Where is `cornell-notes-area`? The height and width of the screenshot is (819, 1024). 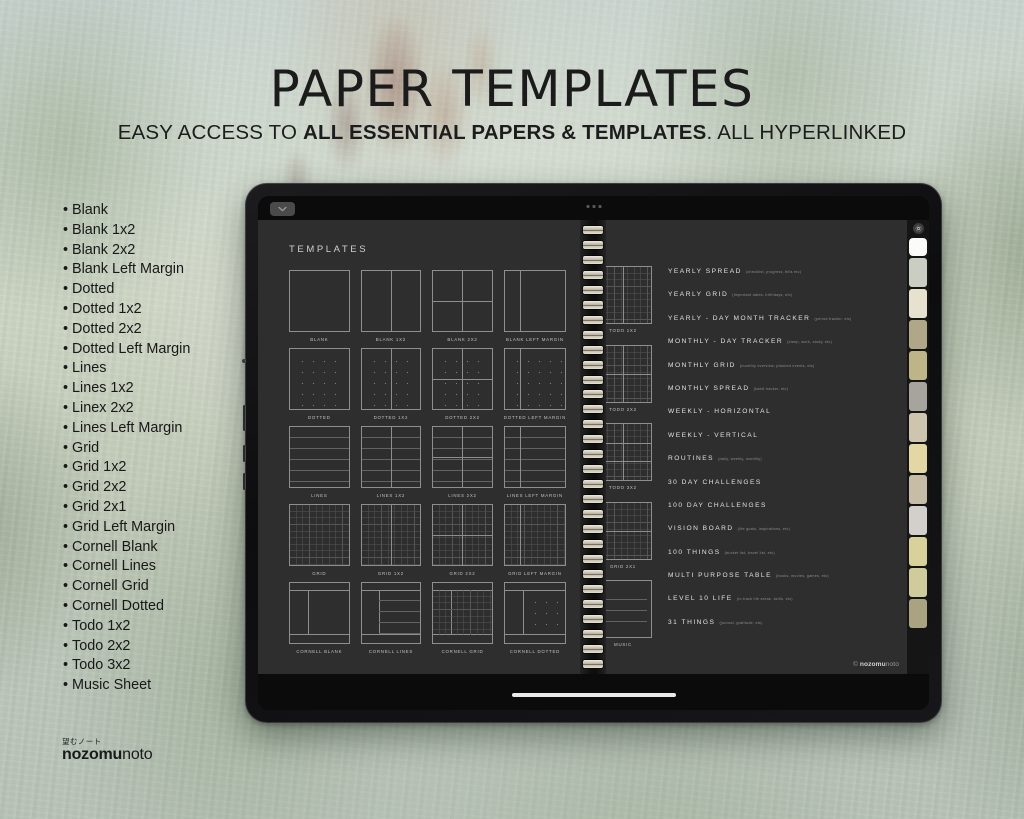
cornell-notes-area is located at coordinates (544, 613).